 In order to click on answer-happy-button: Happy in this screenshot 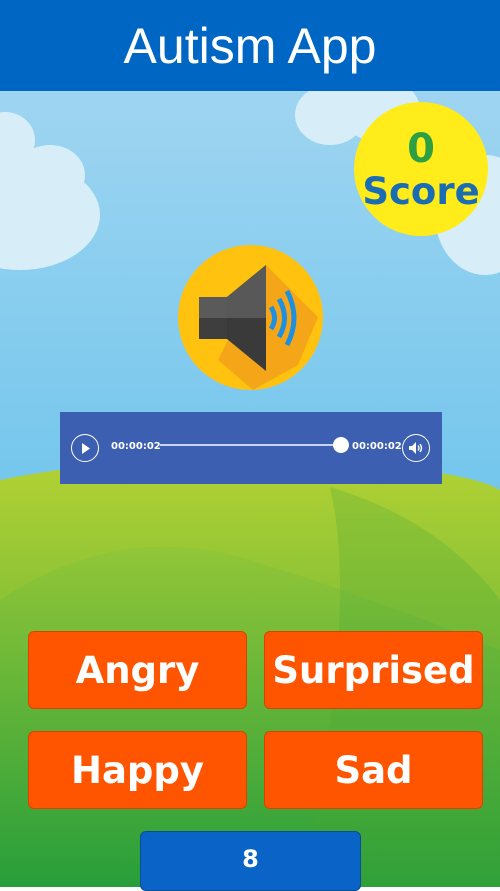, I will do `click(137, 770)`.